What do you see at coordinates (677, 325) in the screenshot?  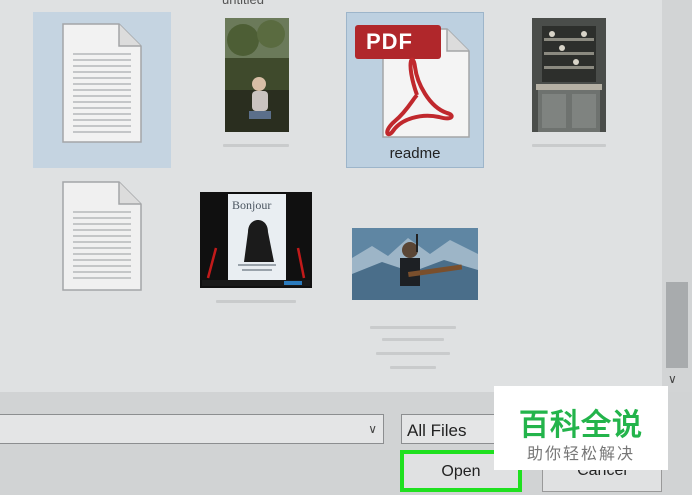 I see `scrollbar-thumb` at bounding box center [677, 325].